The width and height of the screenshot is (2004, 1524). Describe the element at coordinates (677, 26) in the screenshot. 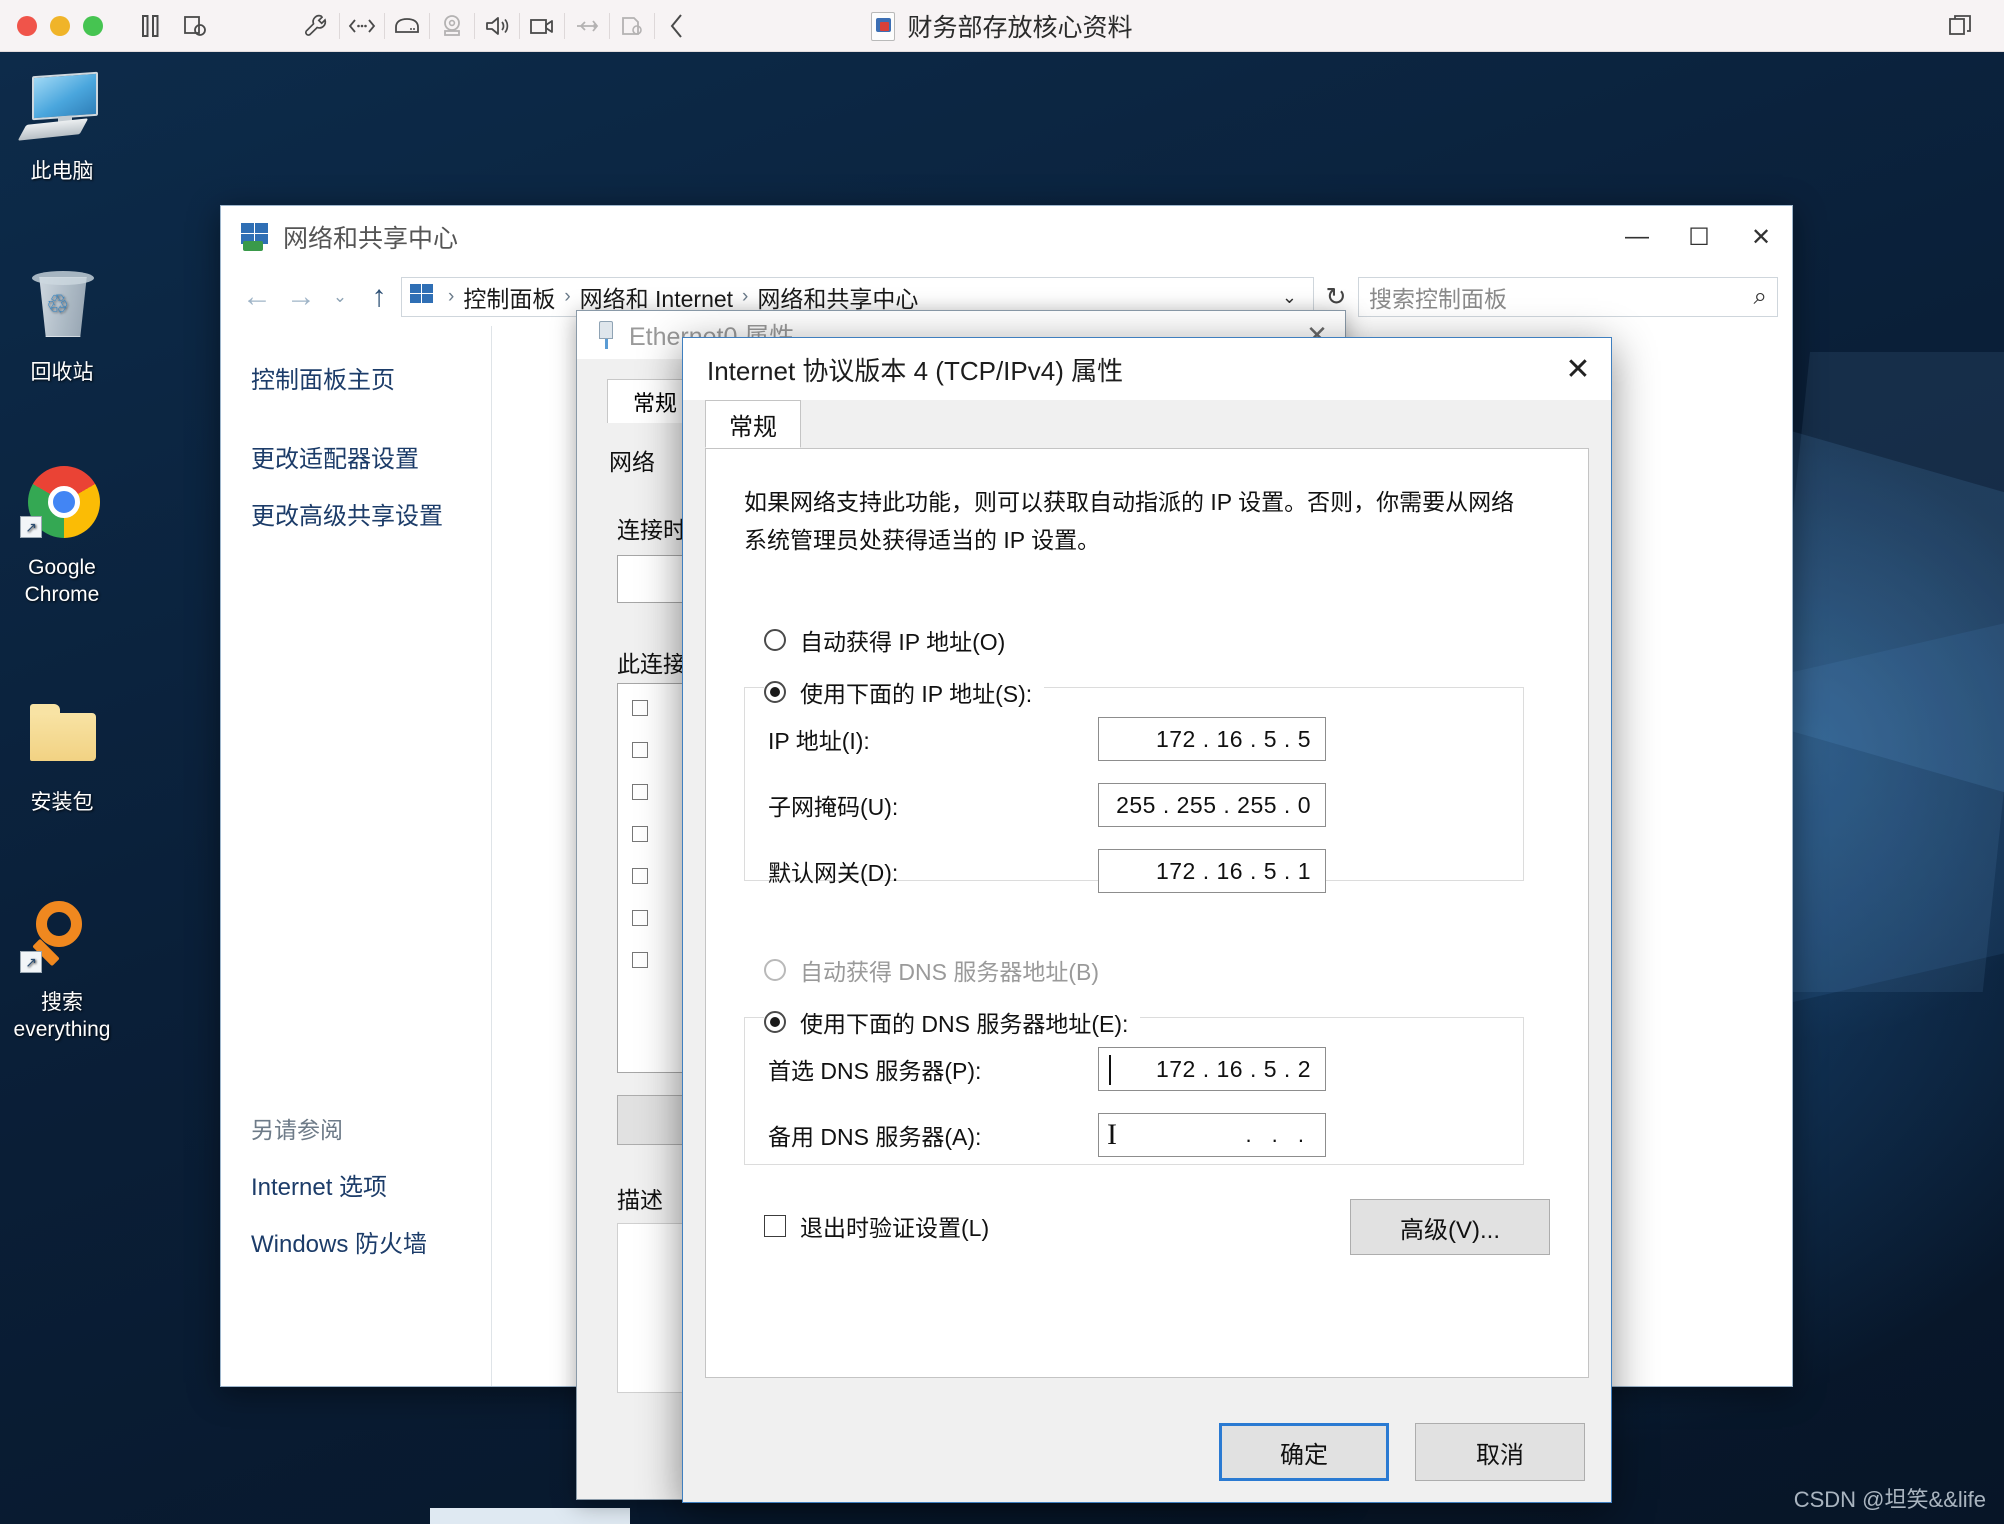

I see `collapse-icon` at that location.